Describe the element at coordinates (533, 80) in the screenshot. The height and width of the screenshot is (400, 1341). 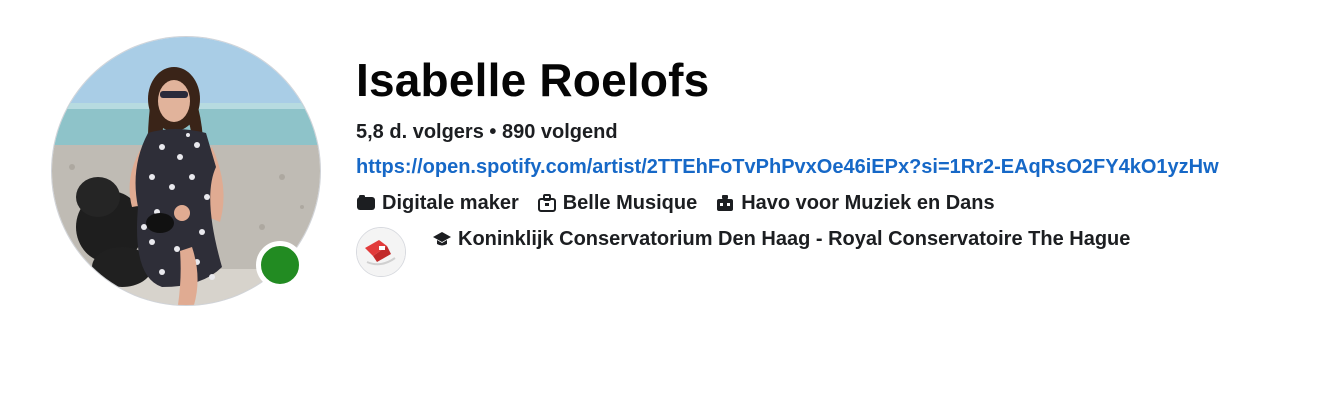
I see `profile-name: Isabelle Roelofs` at that location.